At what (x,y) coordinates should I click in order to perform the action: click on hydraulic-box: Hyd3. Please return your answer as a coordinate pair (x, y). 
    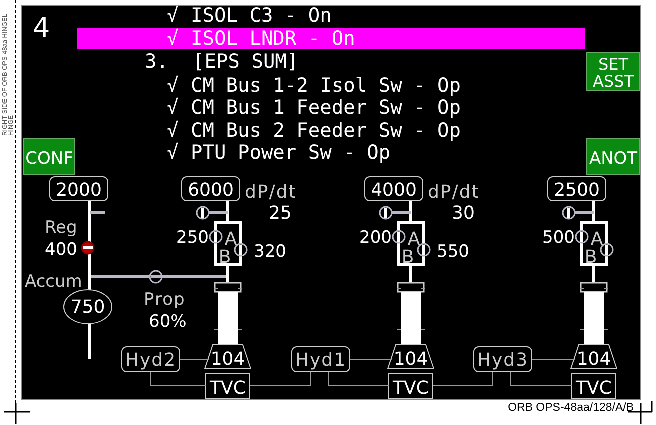
    Looking at the image, I should click on (503, 359).